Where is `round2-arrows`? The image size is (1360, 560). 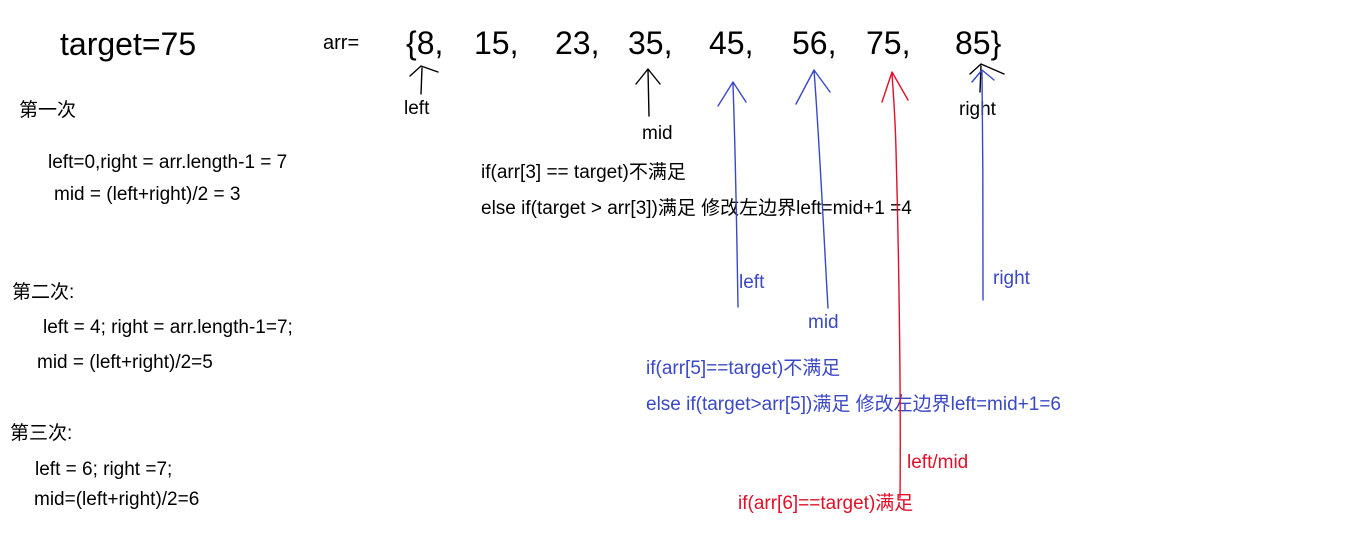
round2-arrows is located at coordinates (856, 189).